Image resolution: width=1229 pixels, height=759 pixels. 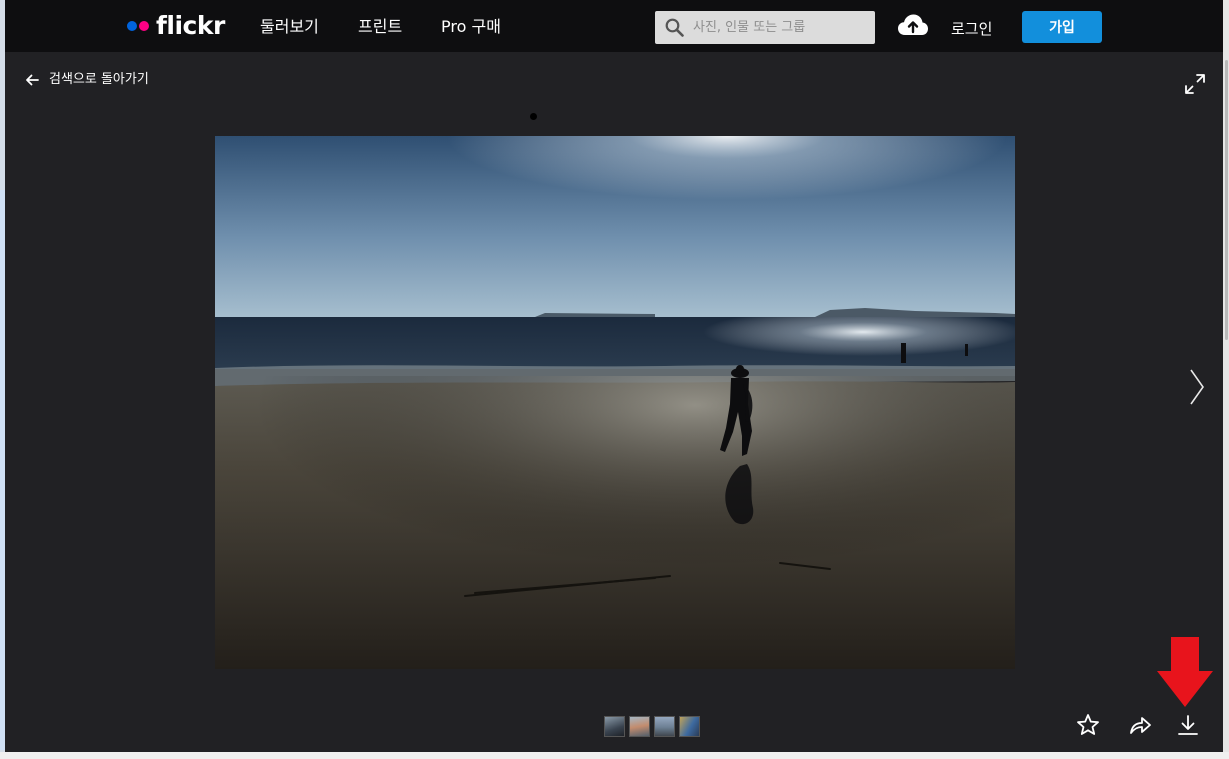 I want to click on back-to-search-label: 검색으로 돌아가기, so click(x=99, y=79).